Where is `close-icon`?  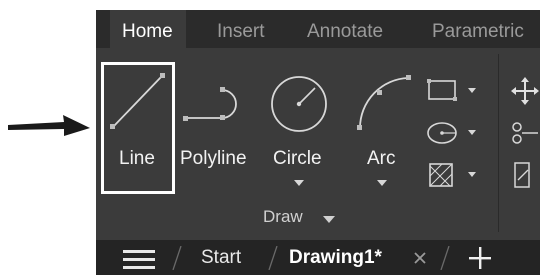
close-icon is located at coordinates (420, 258).